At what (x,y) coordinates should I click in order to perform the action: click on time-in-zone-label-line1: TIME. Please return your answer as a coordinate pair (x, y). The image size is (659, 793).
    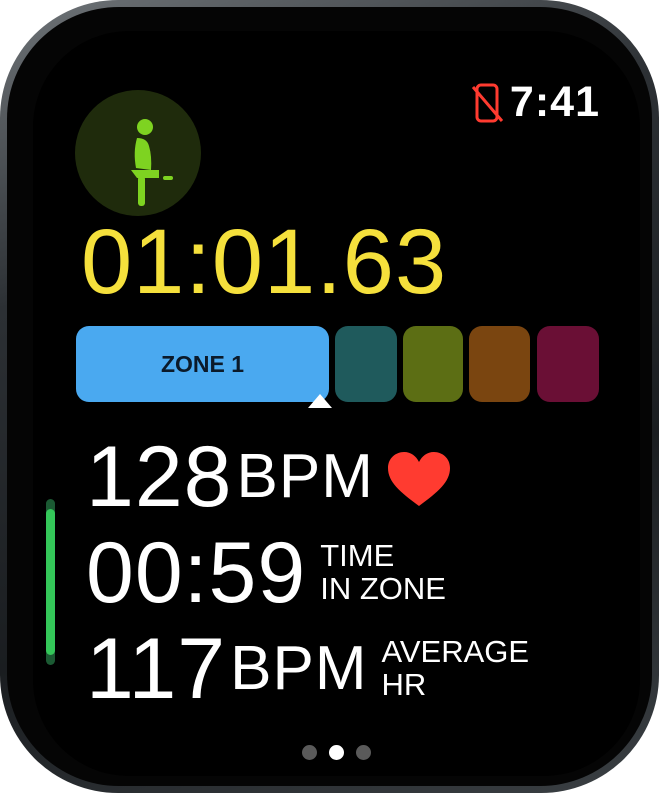
    Looking at the image, I should click on (357, 556).